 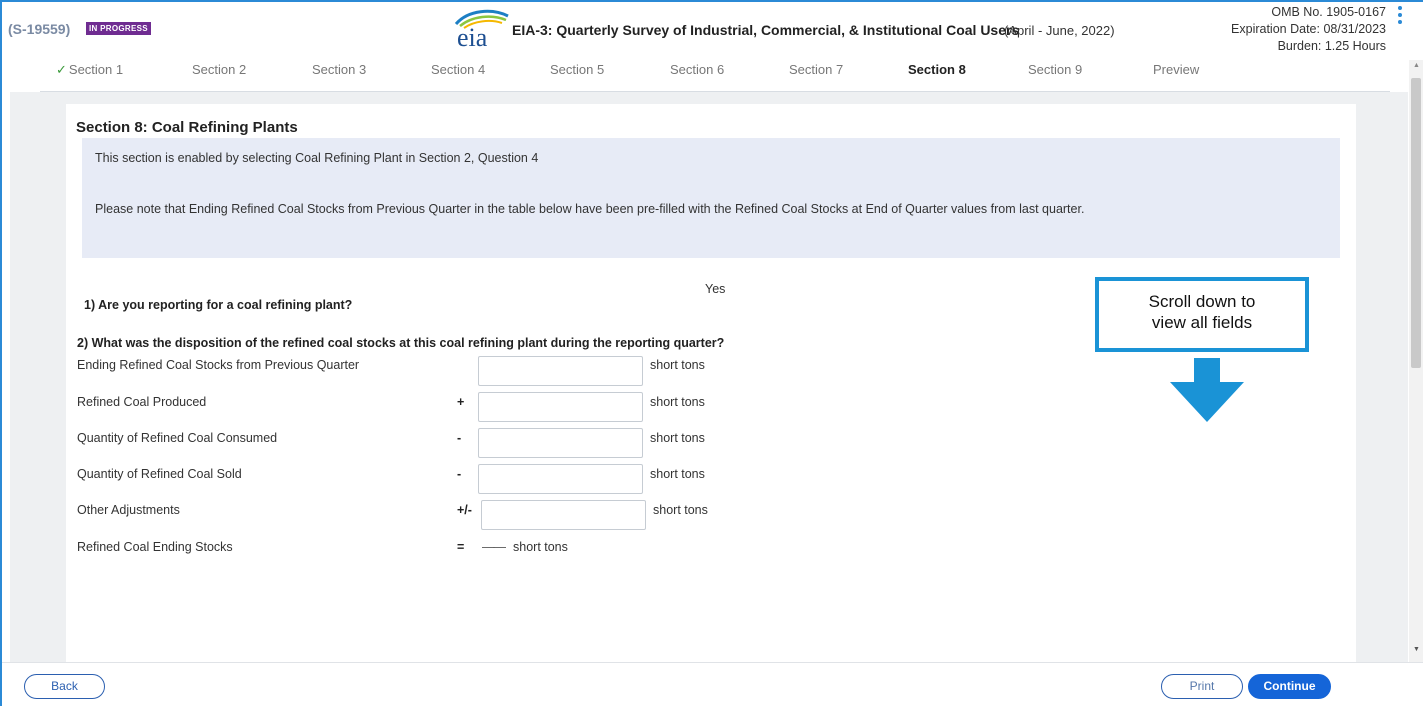 What do you see at coordinates (142, 402) in the screenshot?
I see `row-label-produced: Refined Coal Produced` at bounding box center [142, 402].